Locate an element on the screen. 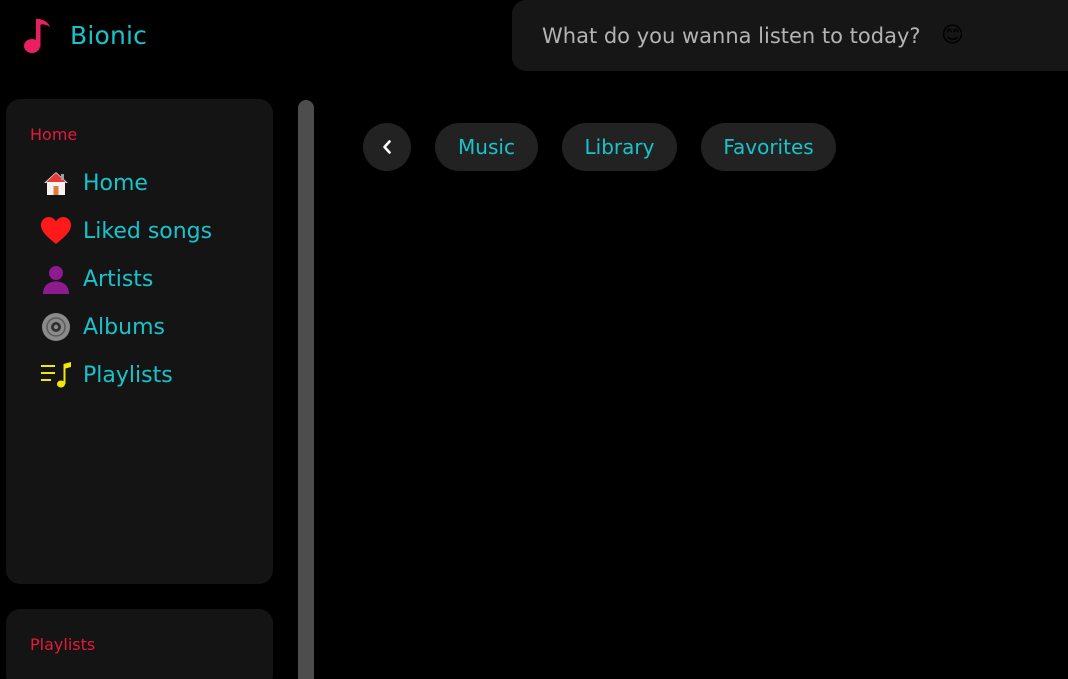  sidebar-section-label: Home is located at coordinates (54, 134).